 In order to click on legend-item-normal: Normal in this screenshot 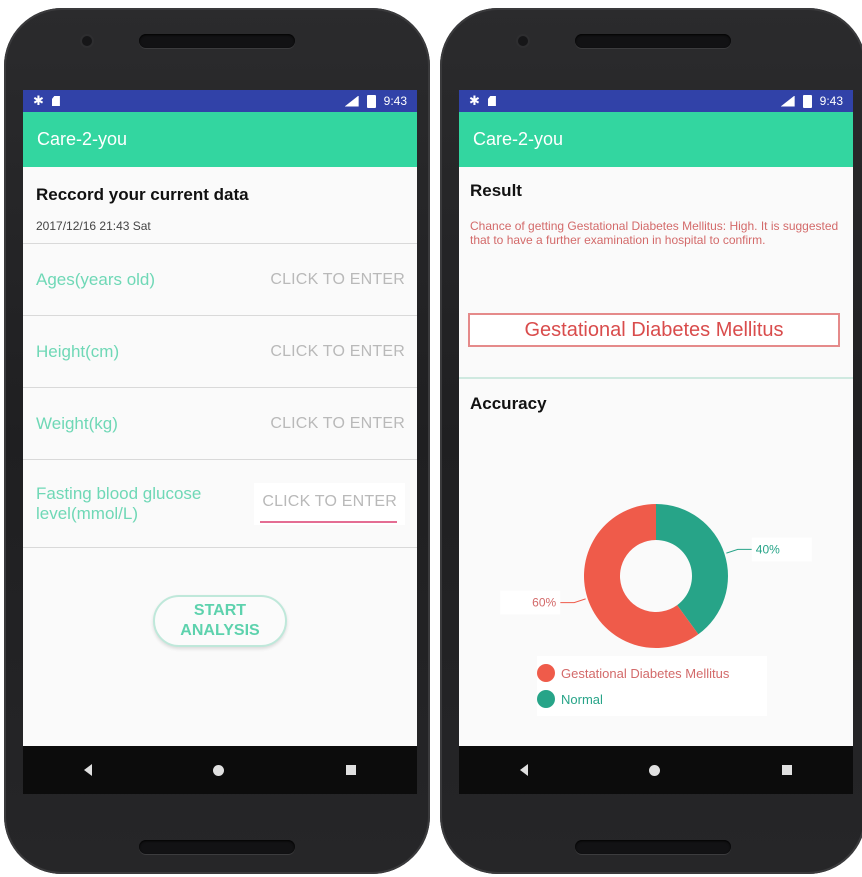, I will do `click(652, 699)`.